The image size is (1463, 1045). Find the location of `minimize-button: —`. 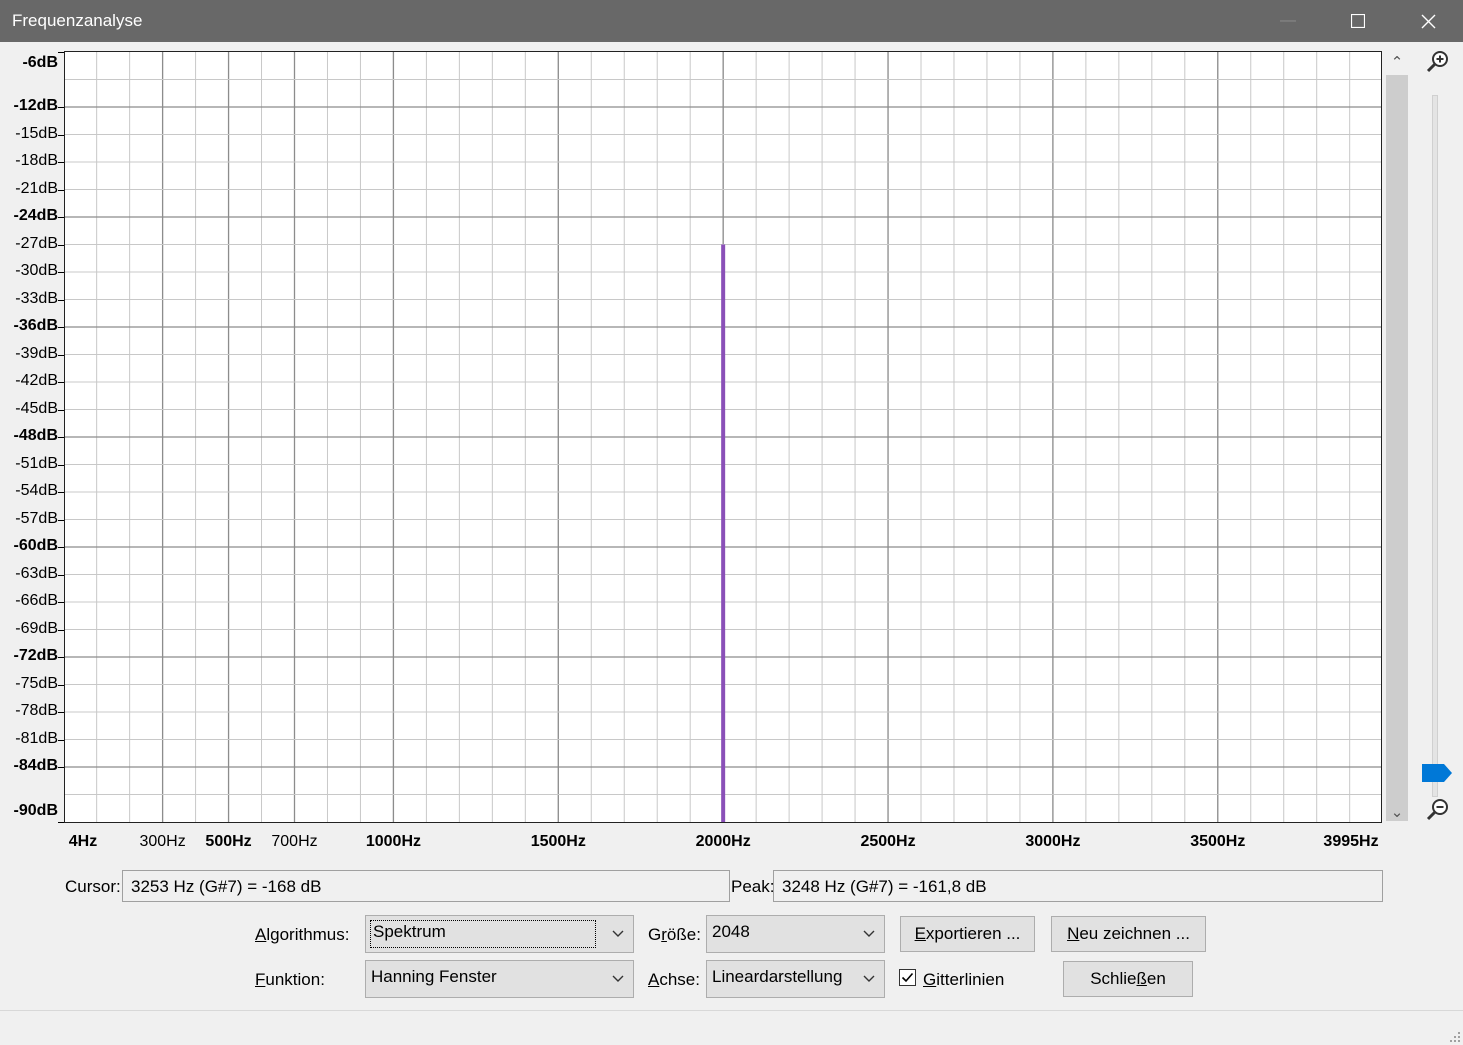

minimize-button: — is located at coordinates (1288, 21).